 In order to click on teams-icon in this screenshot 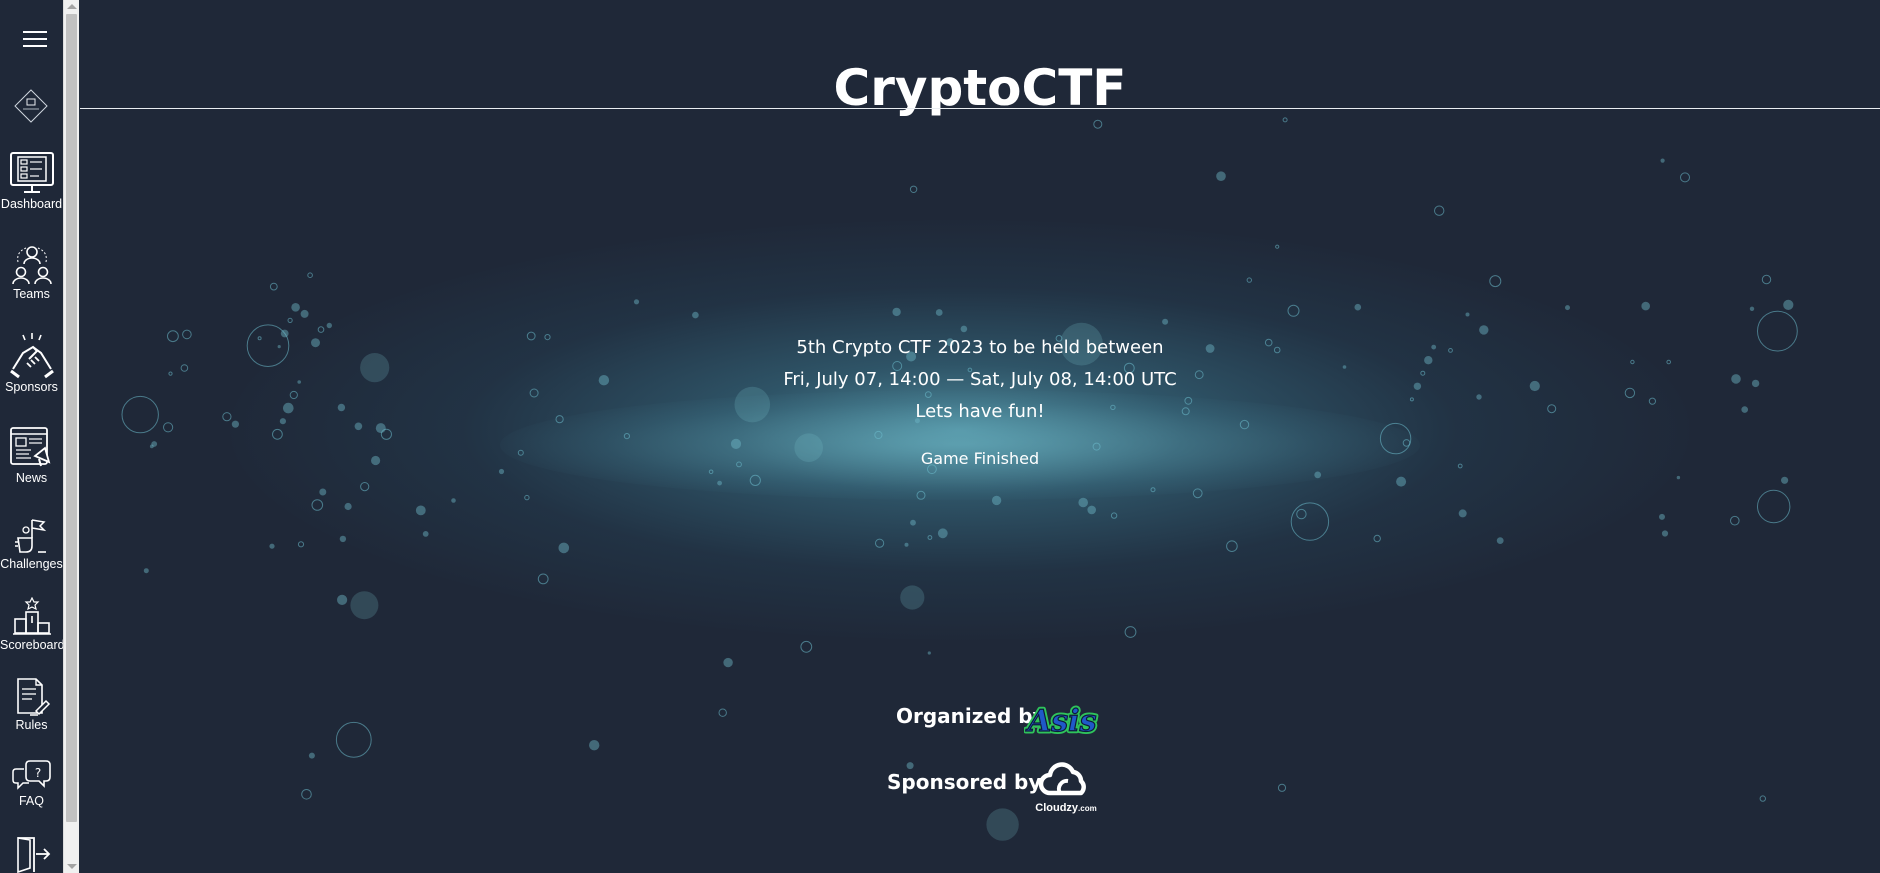, I will do `click(31, 265)`.